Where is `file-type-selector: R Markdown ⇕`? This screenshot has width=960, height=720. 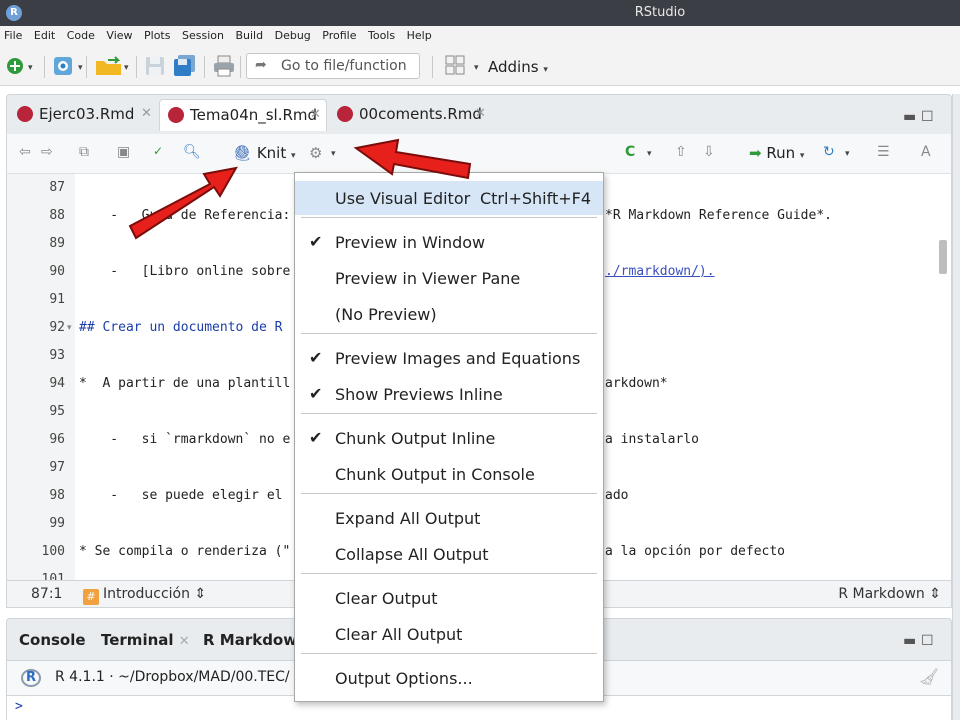 file-type-selector: R Markdown ⇕ is located at coordinates (889, 594).